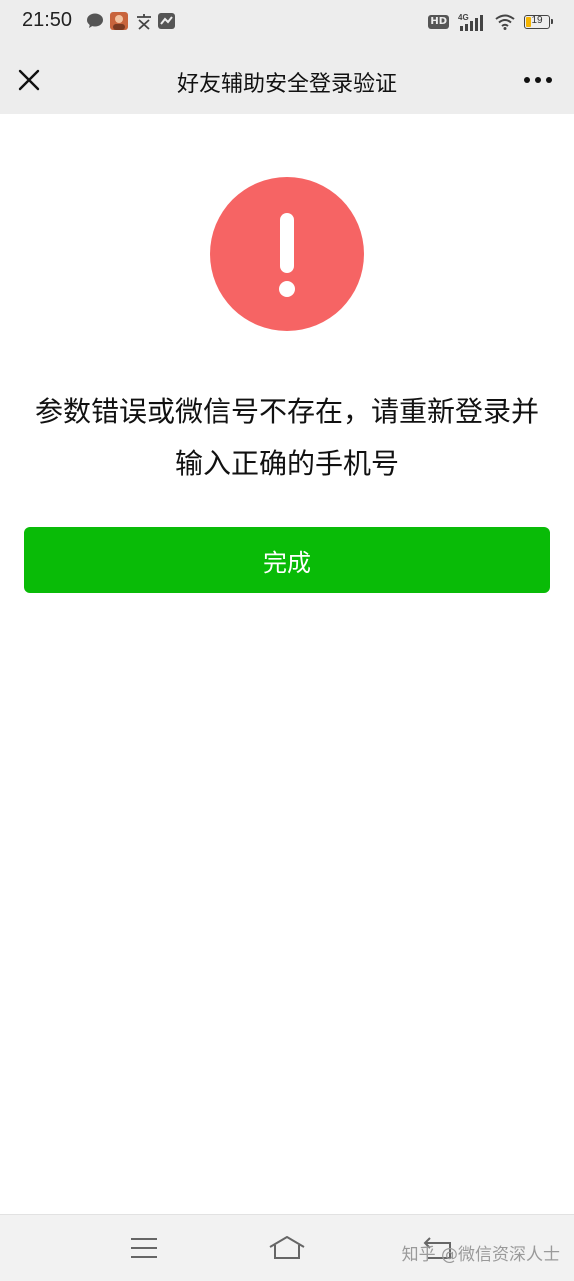 This screenshot has height=1281, width=574. I want to click on avatar-icon, so click(119, 21).